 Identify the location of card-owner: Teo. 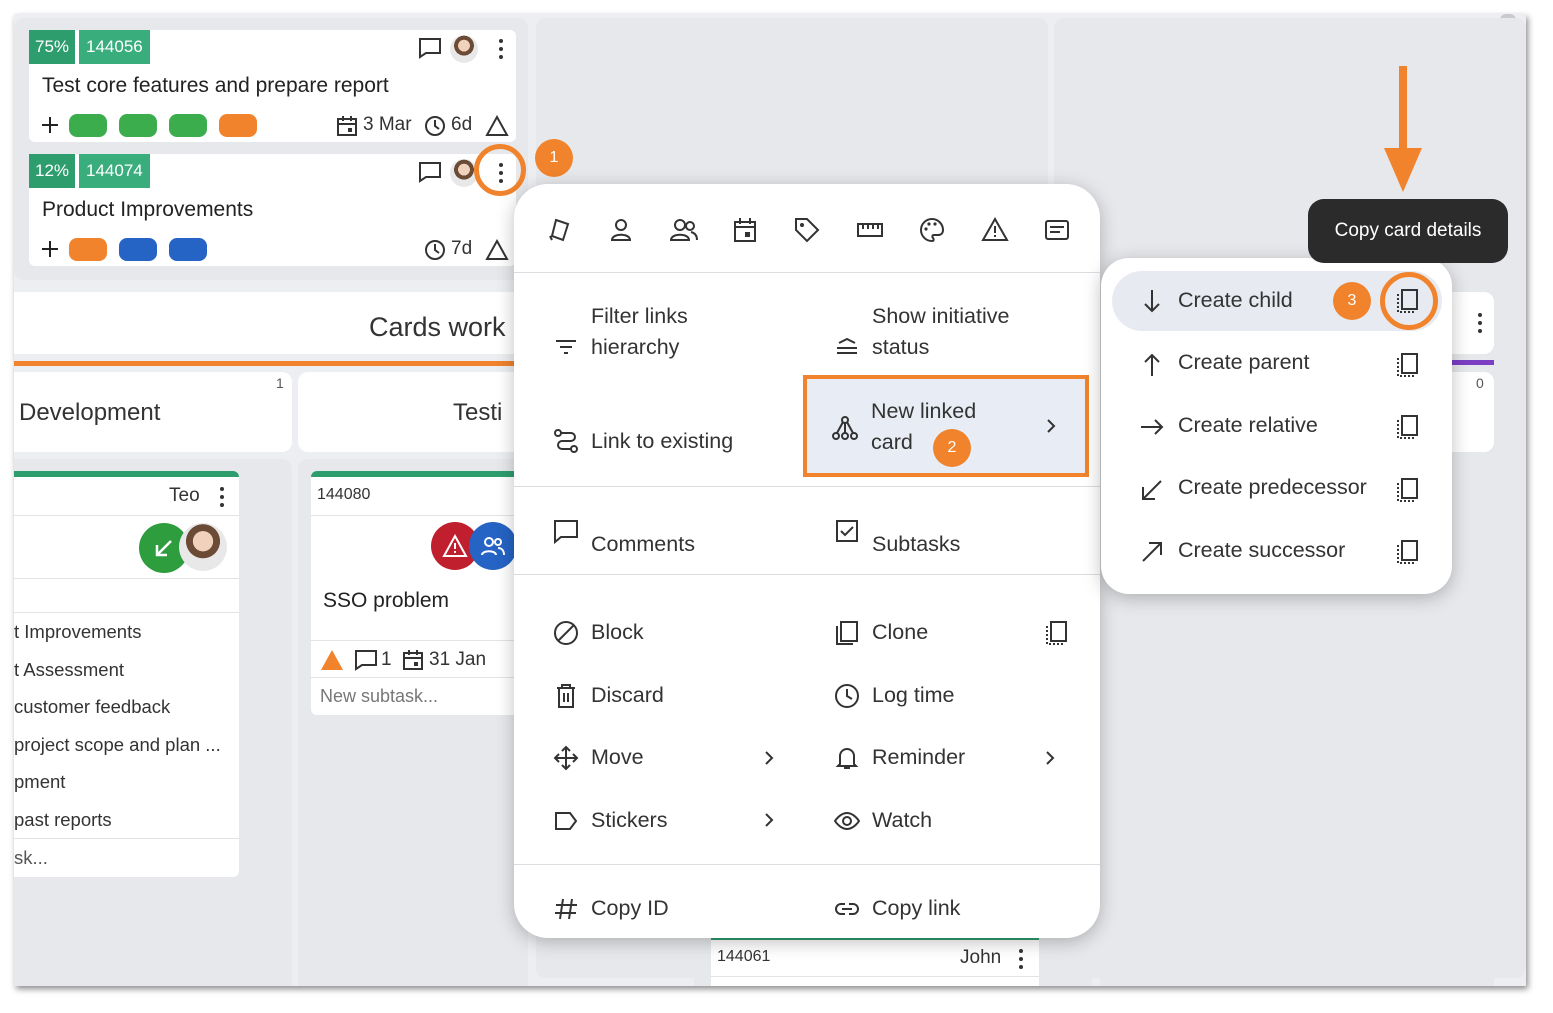
(184, 495).